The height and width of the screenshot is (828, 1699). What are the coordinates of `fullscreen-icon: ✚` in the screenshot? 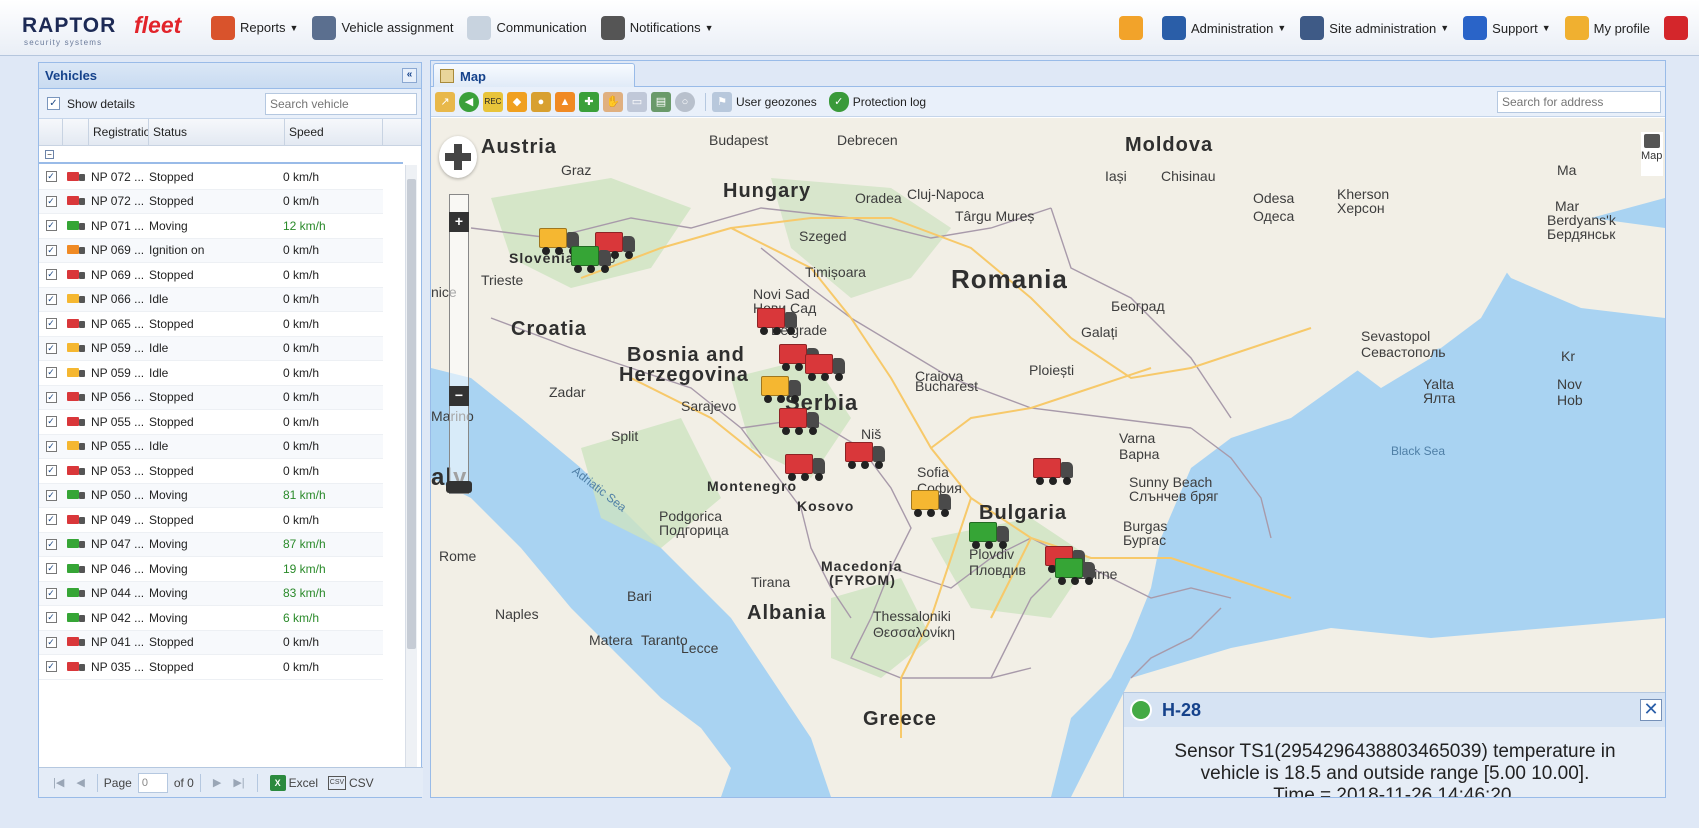 It's located at (589, 101).